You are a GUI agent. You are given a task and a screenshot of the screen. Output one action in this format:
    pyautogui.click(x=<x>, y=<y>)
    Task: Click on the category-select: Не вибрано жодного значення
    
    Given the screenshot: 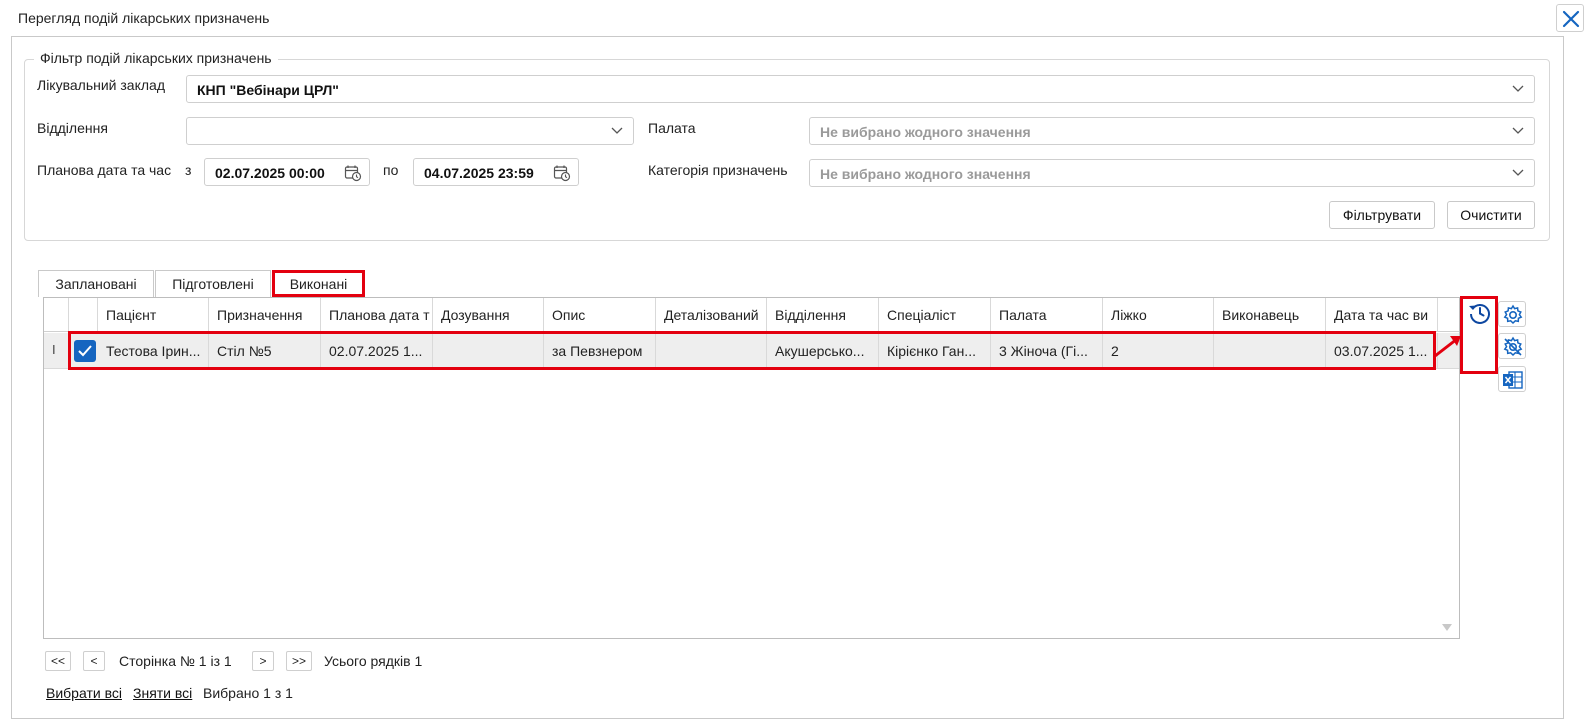 What is the action you would take?
    pyautogui.click(x=1172, y=173)
    